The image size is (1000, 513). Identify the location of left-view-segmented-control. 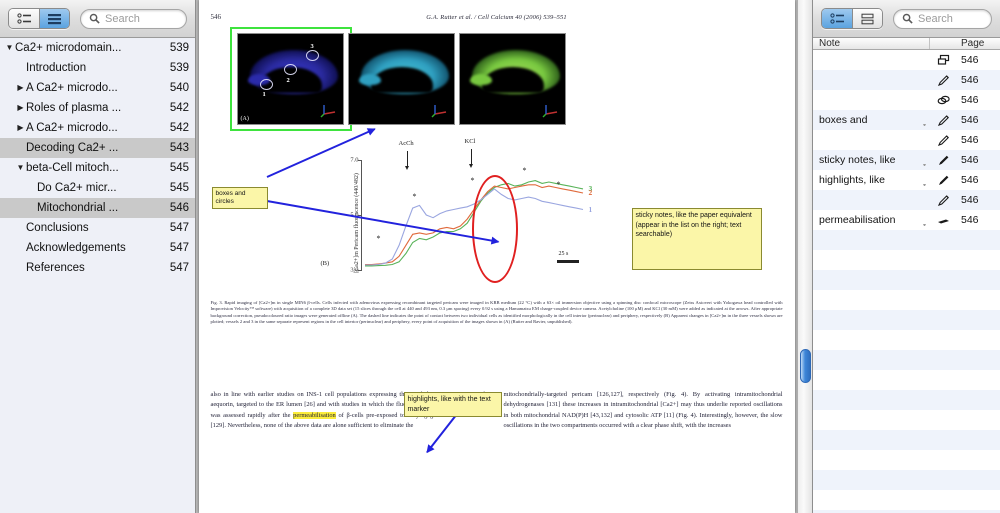
(39, 18).